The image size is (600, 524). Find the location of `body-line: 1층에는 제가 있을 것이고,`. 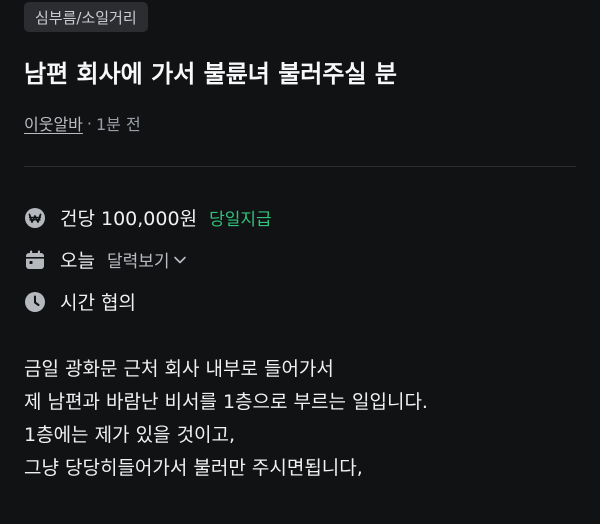

body-line: 1층에는 제가 있을 것이고, is located at coordinates (130, 435).